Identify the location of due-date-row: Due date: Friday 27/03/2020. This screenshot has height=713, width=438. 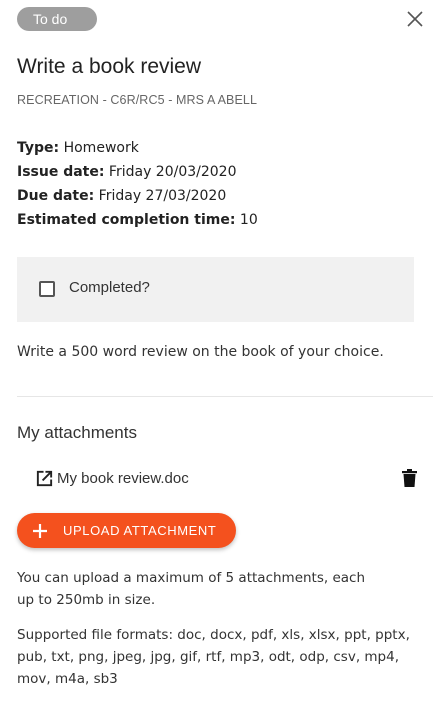
(137, 196).